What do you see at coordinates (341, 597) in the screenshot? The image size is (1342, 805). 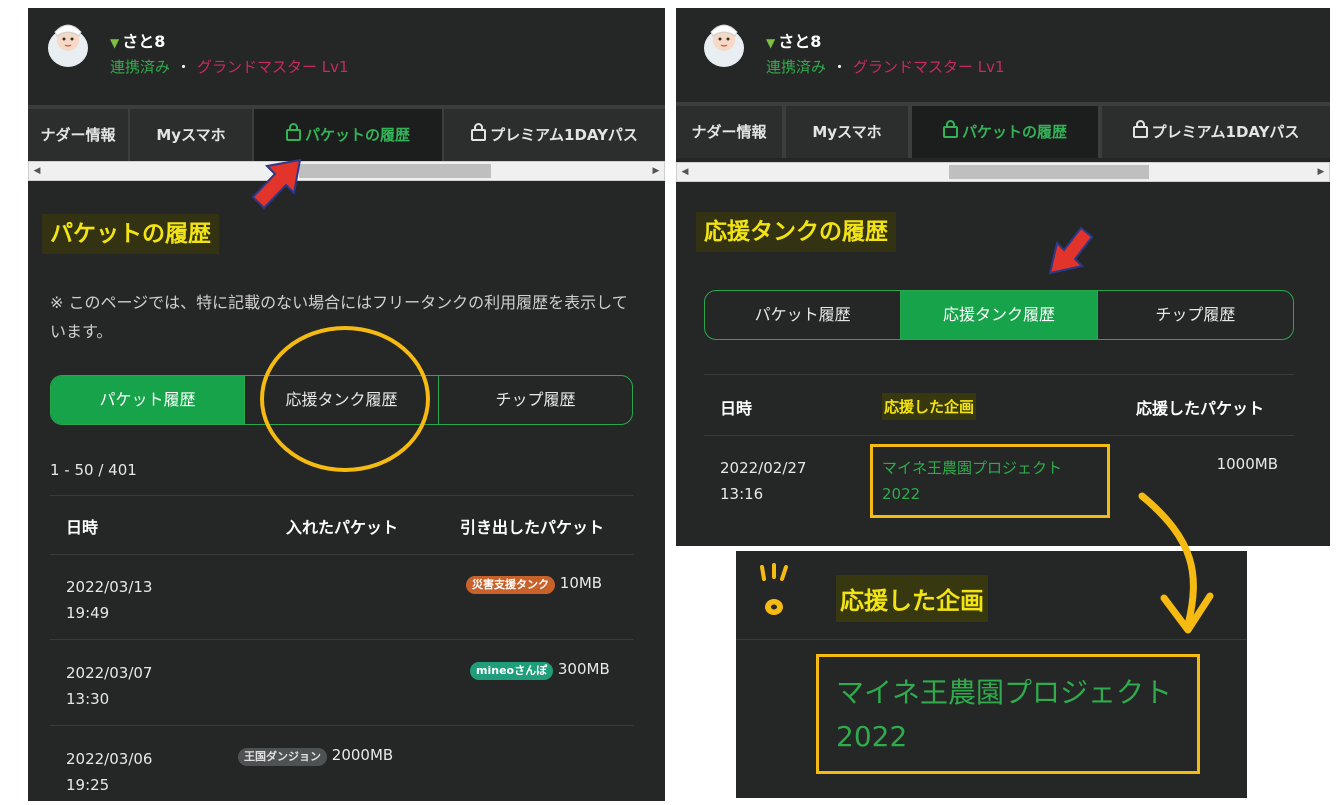 I see `table-row: 2022/03/13 19:49 災害支援タンク 10MB` at bounding box center [341, 597].